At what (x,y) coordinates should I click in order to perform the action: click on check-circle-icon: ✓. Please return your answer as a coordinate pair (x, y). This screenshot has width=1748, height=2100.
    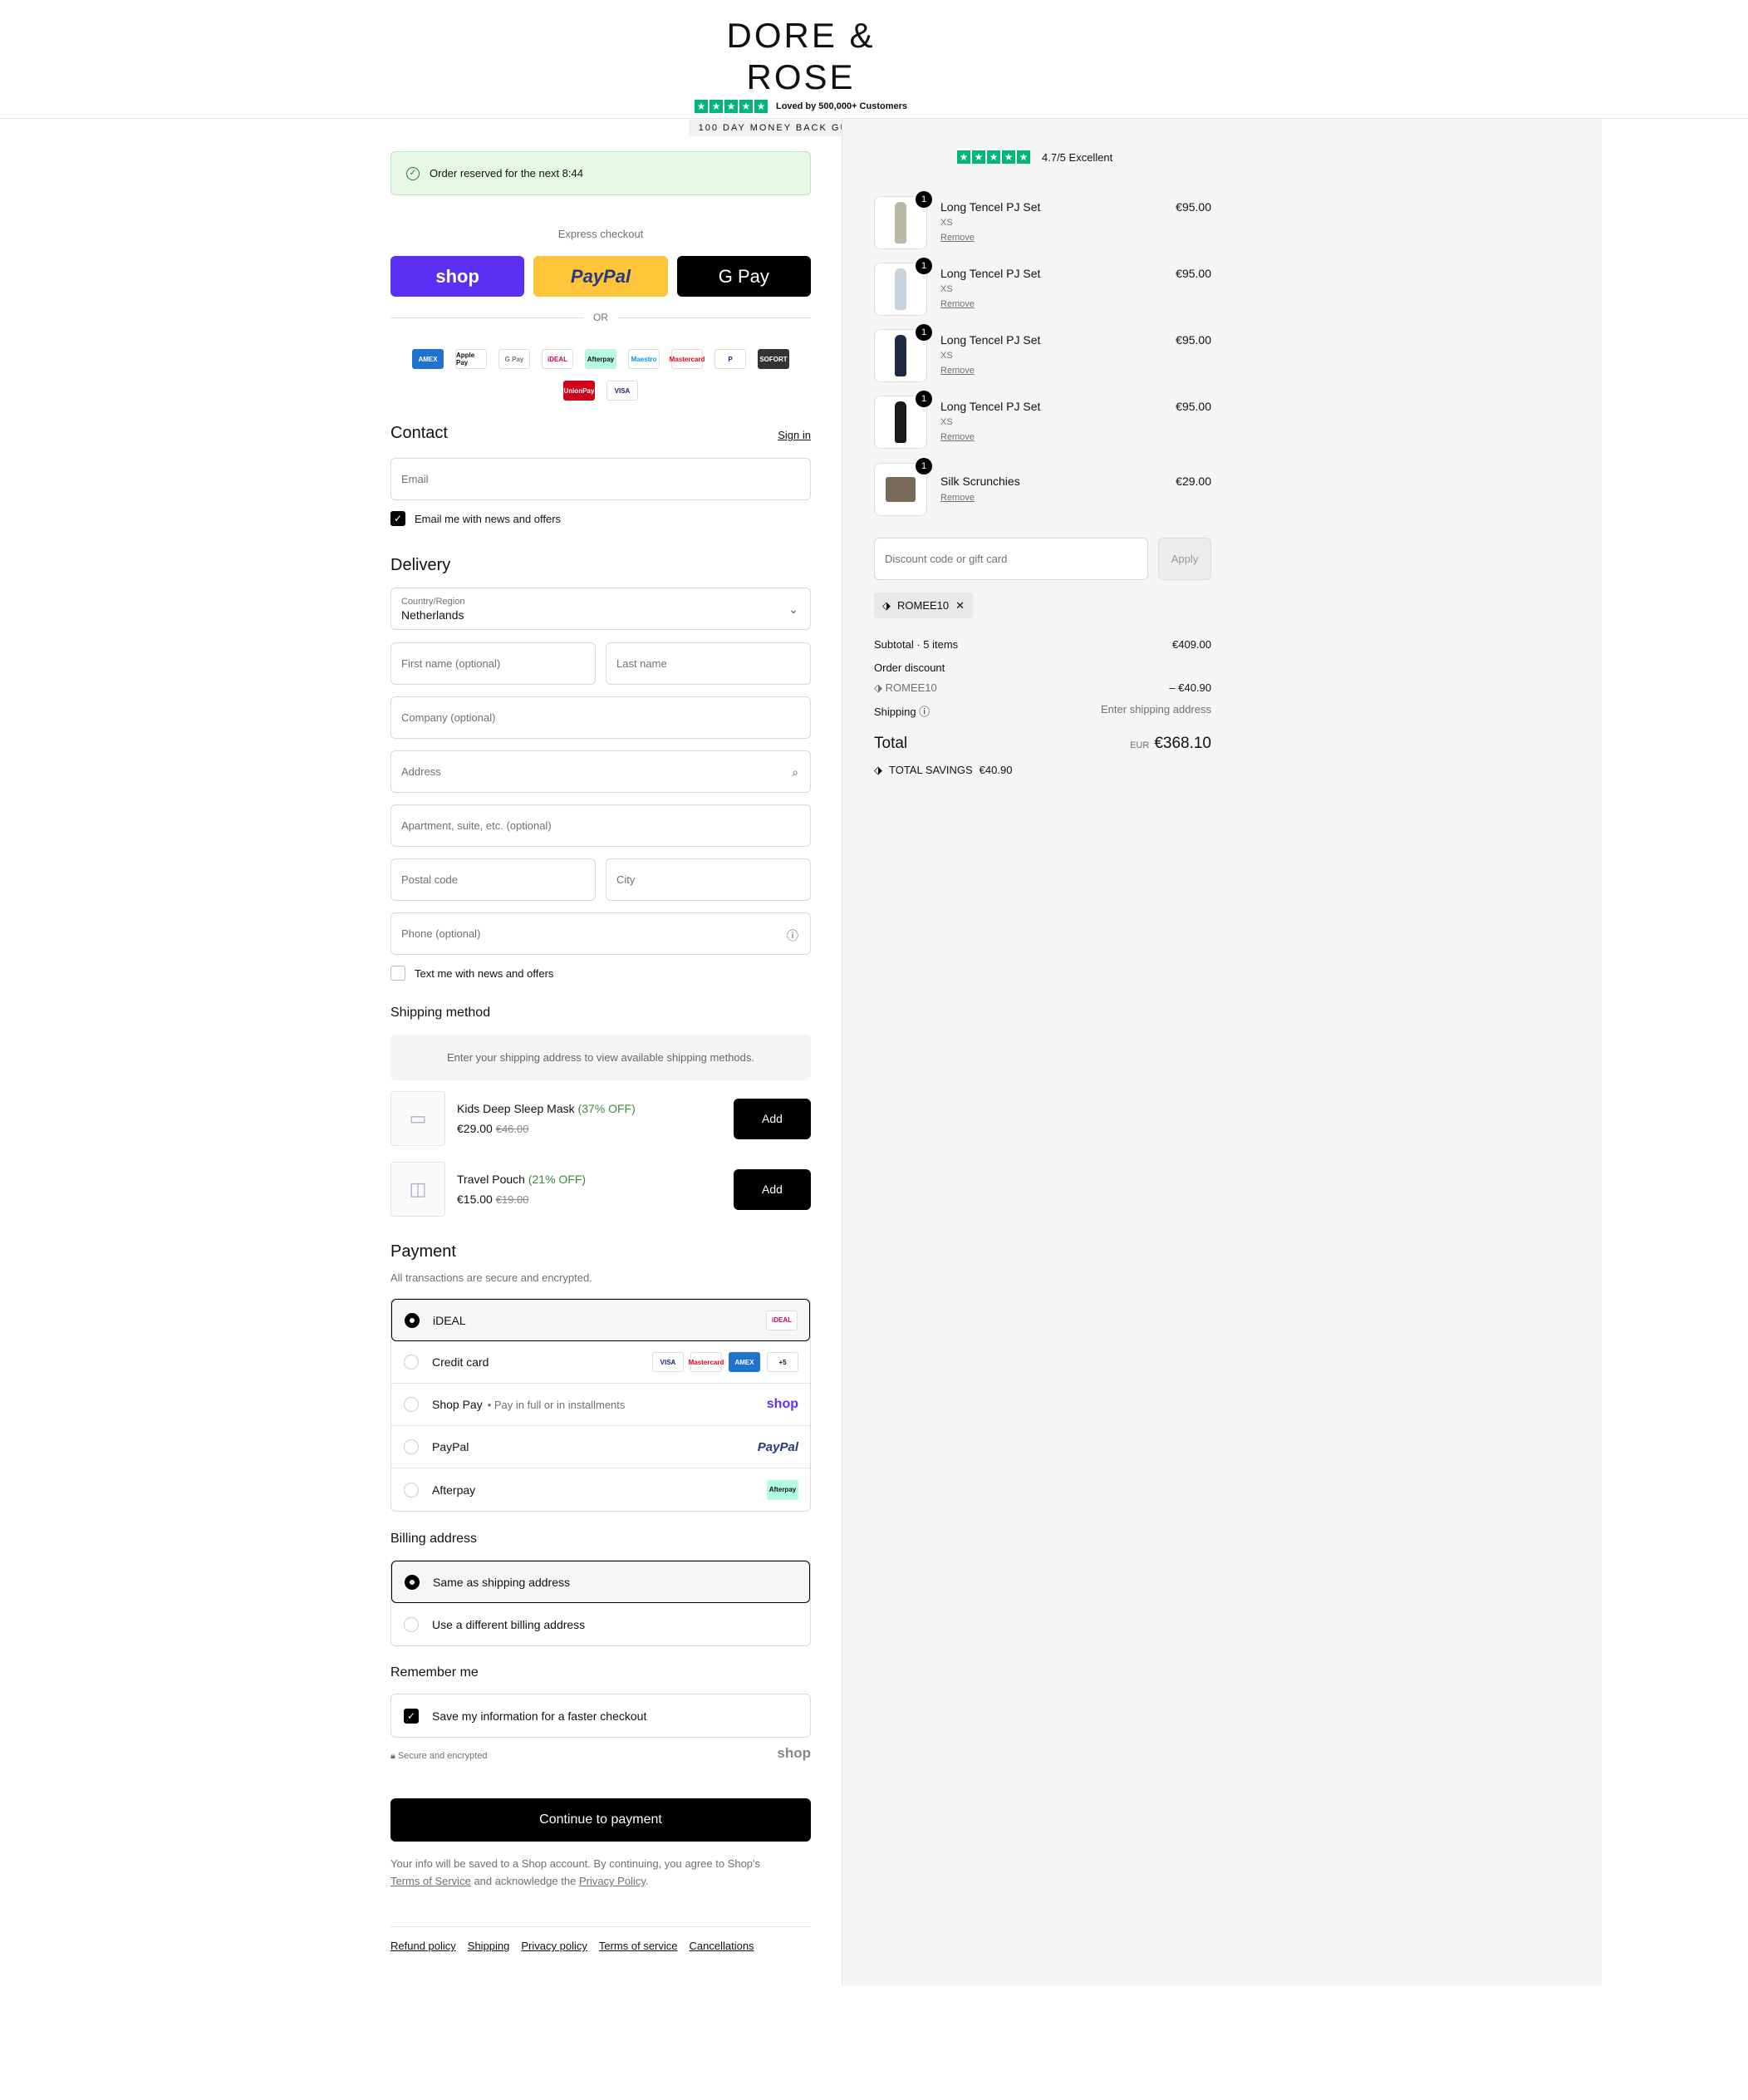
    Looking at the image, I should click on (413, 173).